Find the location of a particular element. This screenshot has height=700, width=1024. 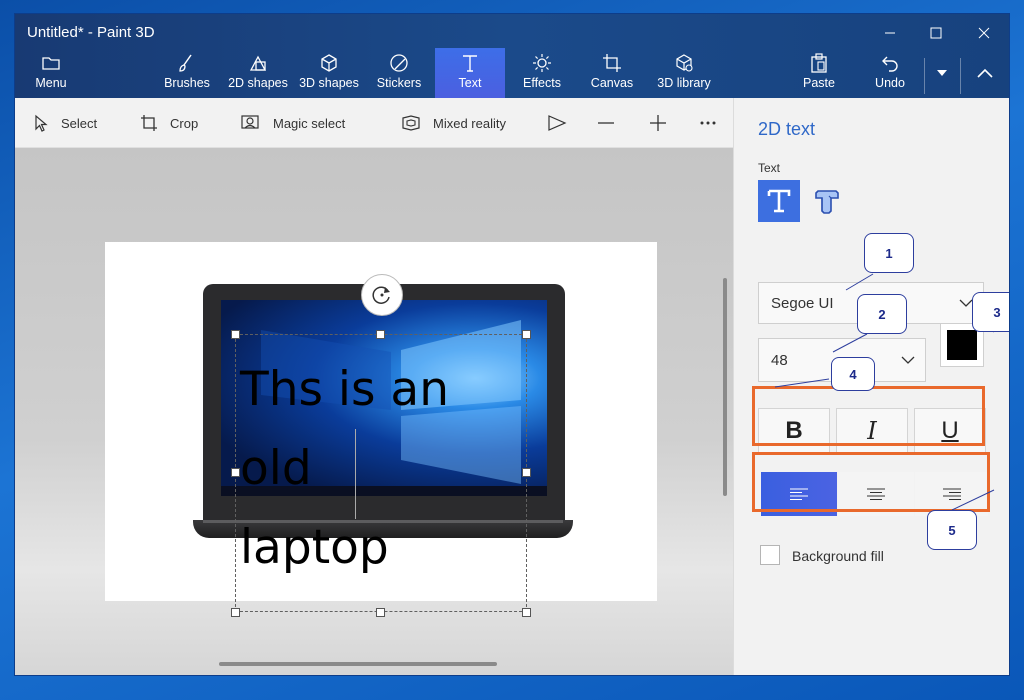

tool-label: 3D library is located at coordinates (684, 83).